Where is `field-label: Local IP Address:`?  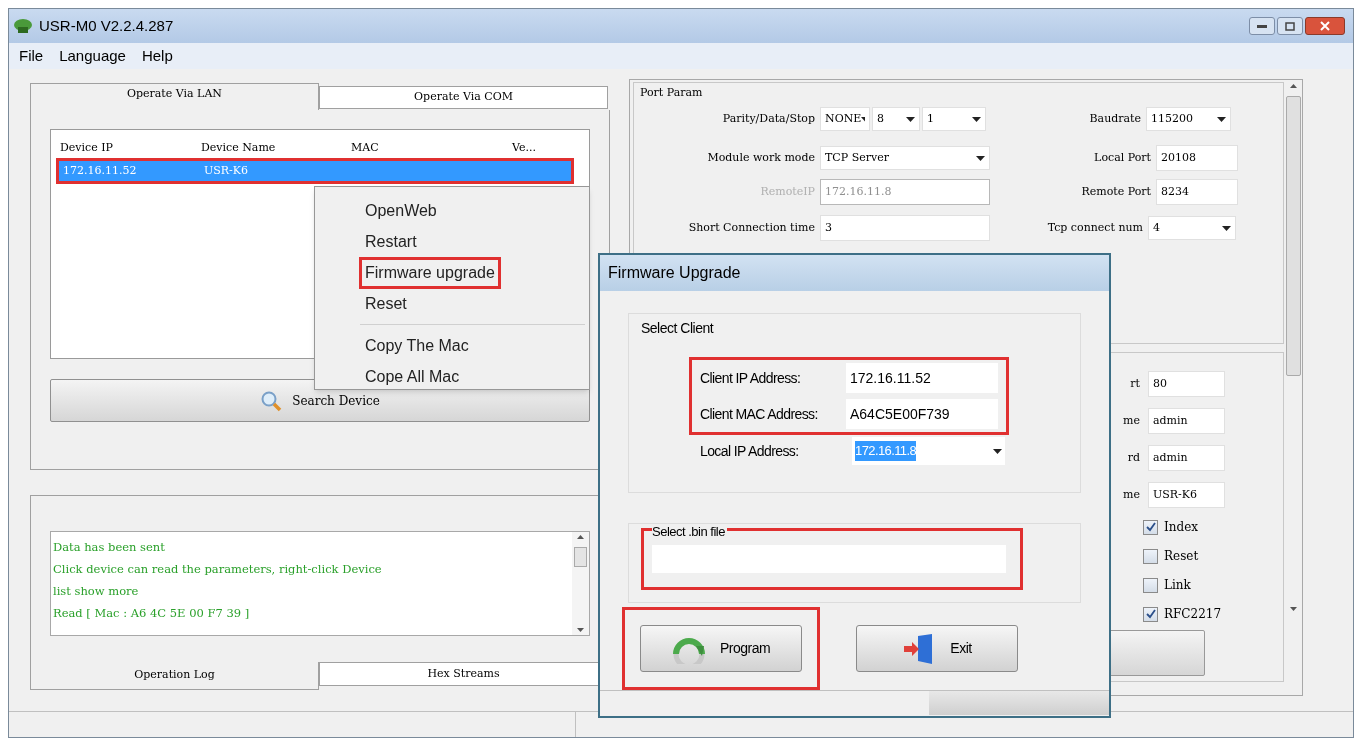
field-label: Local IP Address: is located at coordinates (750, 451).